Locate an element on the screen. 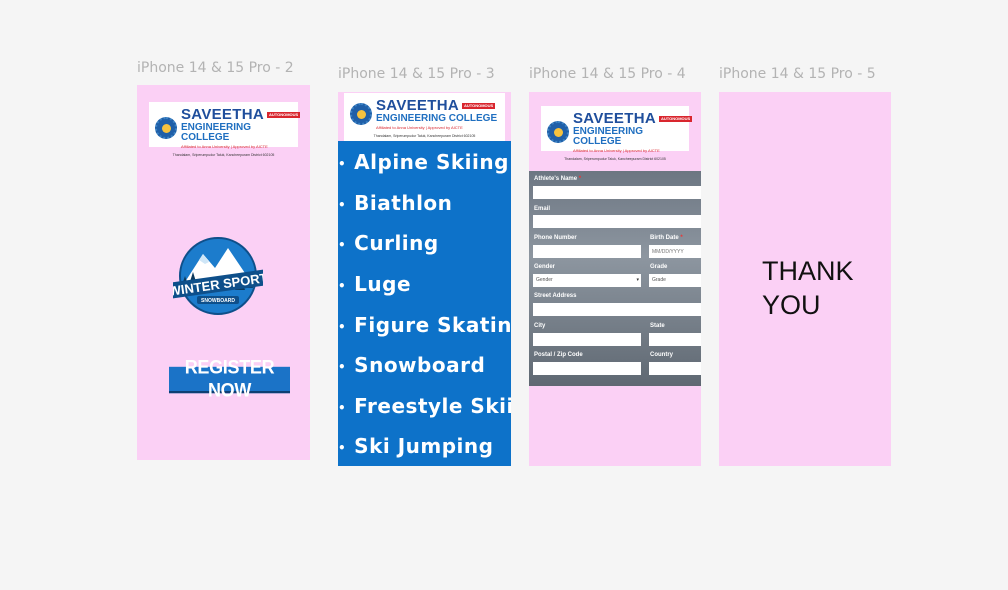 The image size is (1008, 590). sport-item: • Biathlon is located at coordinates (395, 203).